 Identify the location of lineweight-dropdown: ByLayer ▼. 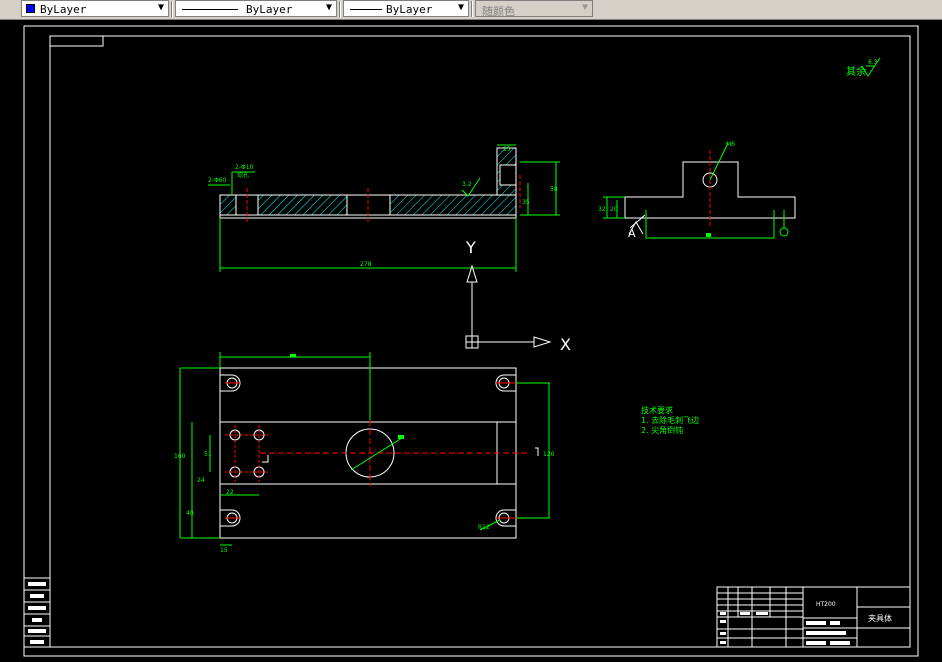
(406, 8).